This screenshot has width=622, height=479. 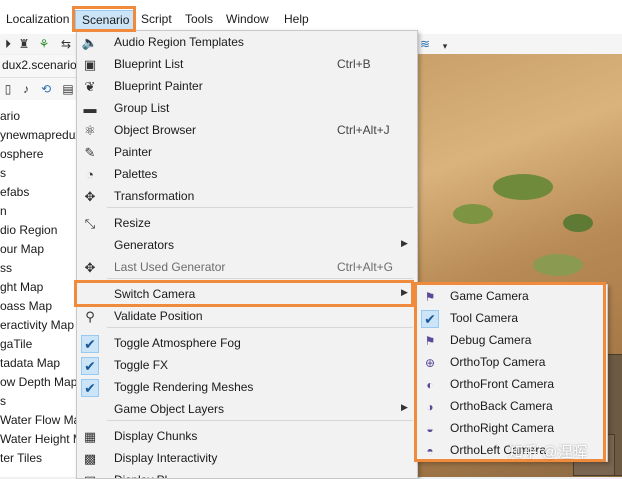 I want to click on tree-item: ss, so click(x=6, y=268).